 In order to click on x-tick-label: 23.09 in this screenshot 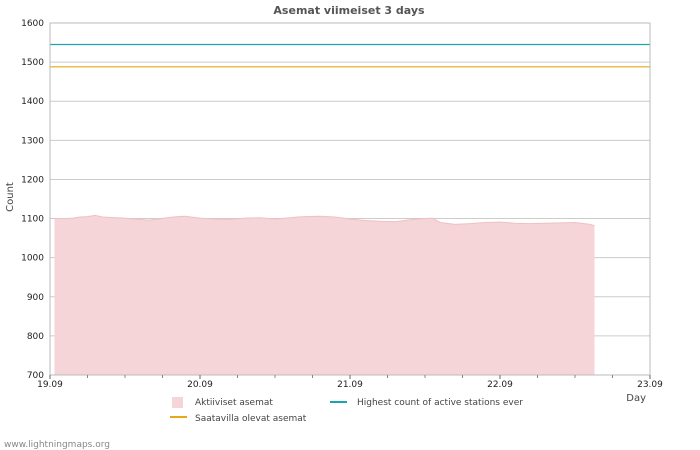, I will do `click(650, 385)`.